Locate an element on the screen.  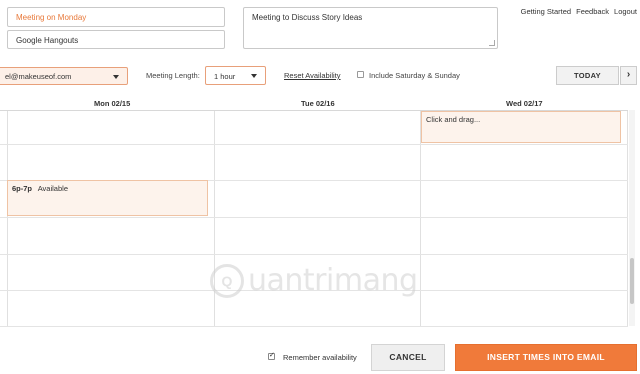
getting-started-link: Getting Started is located at coordinates (546, 11).